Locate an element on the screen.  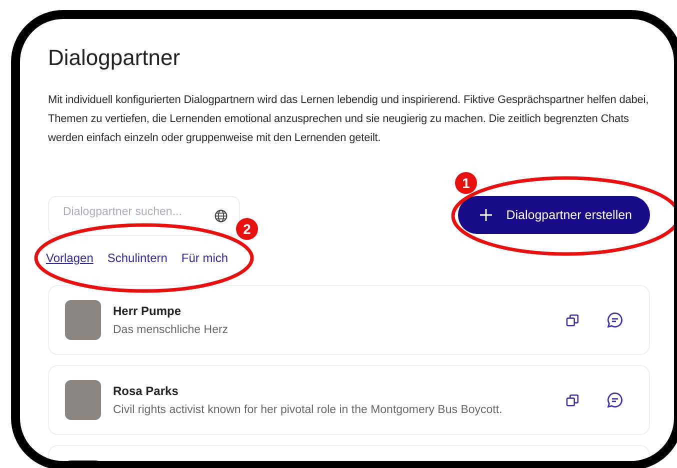
plus-icon is located at coordinates (486, 215).